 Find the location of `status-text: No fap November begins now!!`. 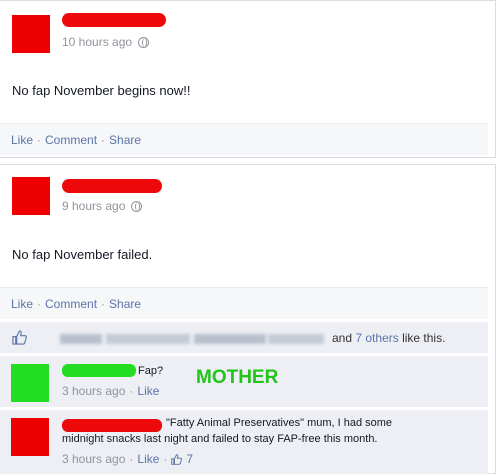

status-text: No fap November begins now!! is located at coordinates (101, 90).